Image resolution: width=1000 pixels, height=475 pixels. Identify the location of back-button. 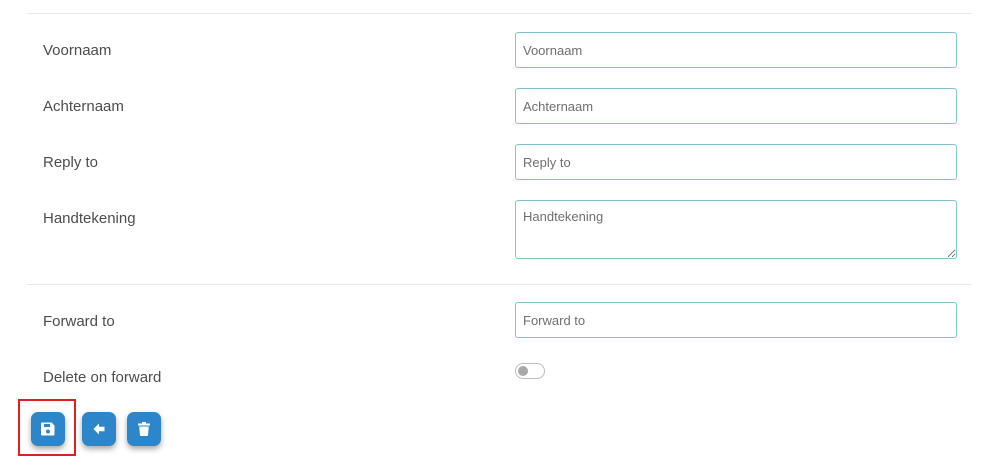
(99, 429).